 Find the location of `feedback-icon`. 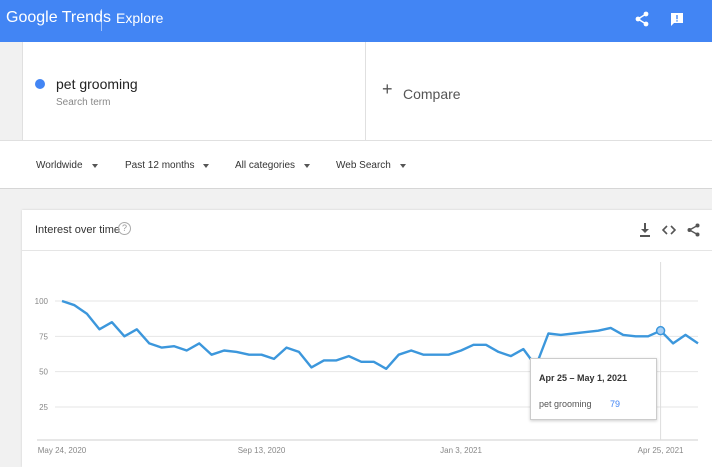

feedback-icon is located at coordinates (677, 19).